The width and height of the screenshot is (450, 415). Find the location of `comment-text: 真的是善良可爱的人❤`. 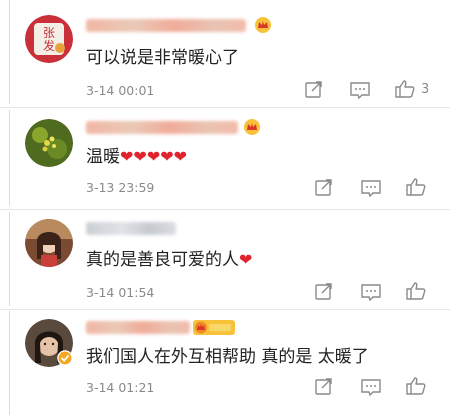

comment-text: 真的是善良可爱的人❤ is located at coordinates (169, 260).